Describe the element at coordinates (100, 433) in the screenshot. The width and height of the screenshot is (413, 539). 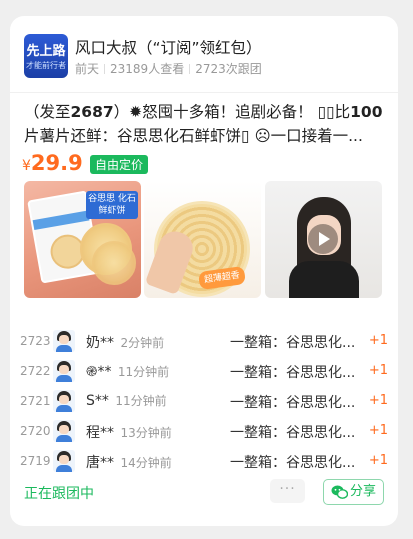
I see `user-nick: 程**` at that location.